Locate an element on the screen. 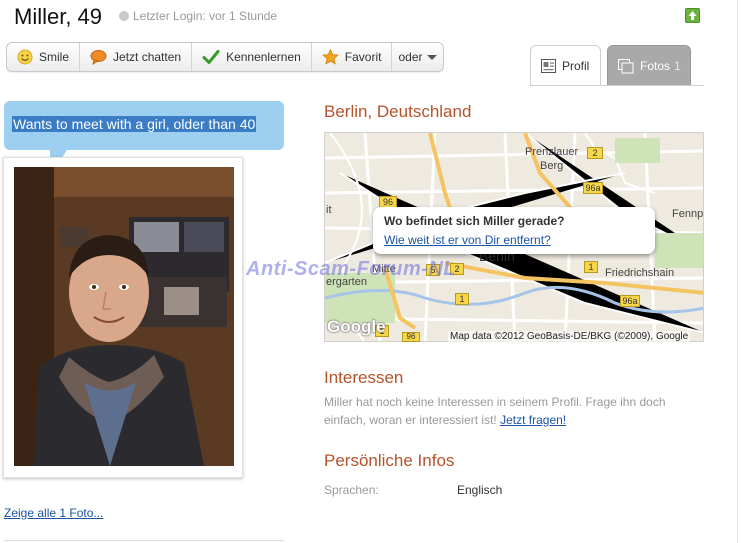  road-shield: 96 is located at coordinates (411, 337).